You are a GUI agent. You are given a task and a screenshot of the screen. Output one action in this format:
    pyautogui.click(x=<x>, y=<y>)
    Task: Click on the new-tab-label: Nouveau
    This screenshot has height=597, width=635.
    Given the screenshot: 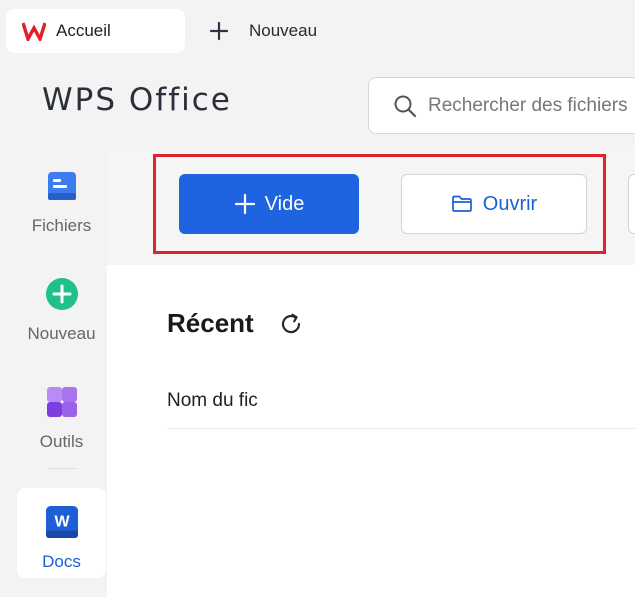 What is the action you would take?
    pyautogui.click(x=283, y=30)
    